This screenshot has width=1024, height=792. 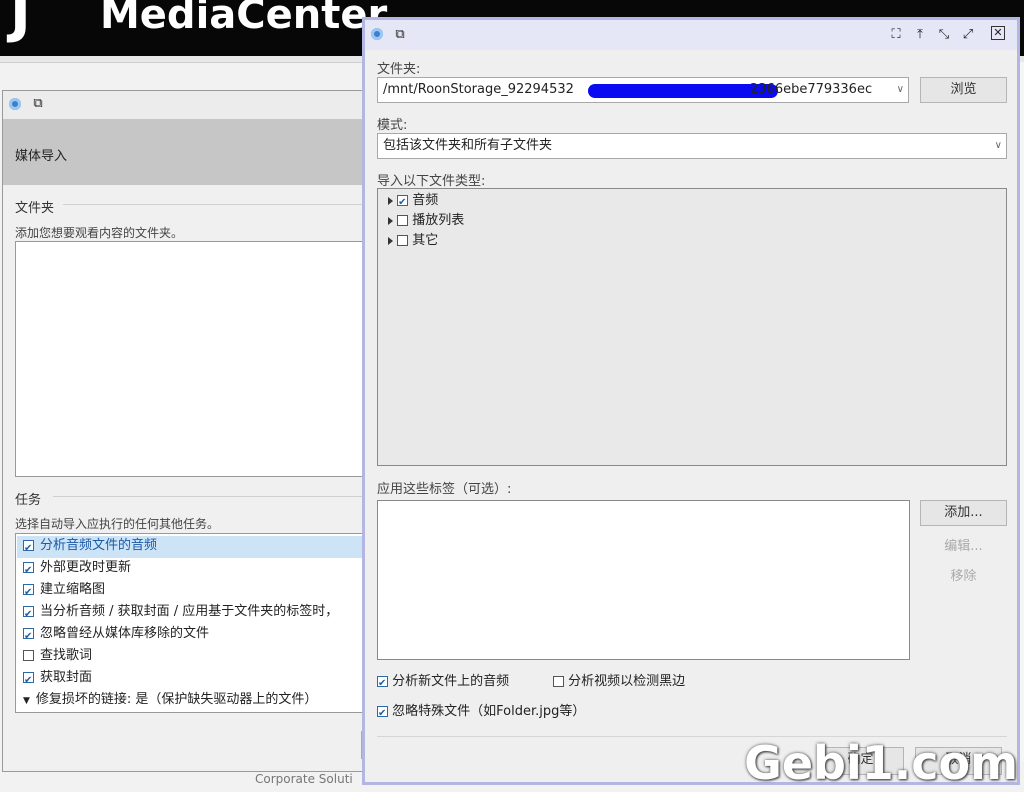 I want to click on folder-label: 文件夹:, so click(x=399, y=69).